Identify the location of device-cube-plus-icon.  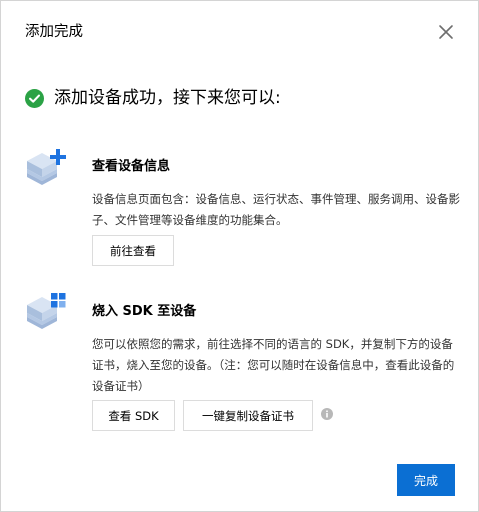
(46, 167).